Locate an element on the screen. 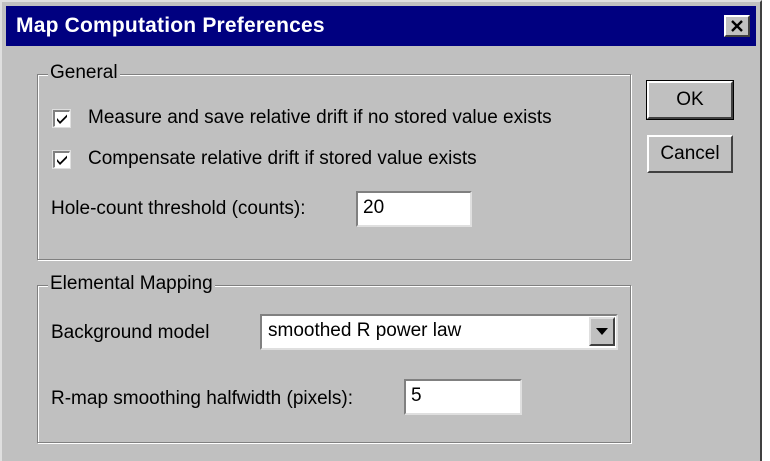 The height and width of the screenshot is (461, 770). dialog-title: Map Computation Preferences is located at coordinates (170, 25).